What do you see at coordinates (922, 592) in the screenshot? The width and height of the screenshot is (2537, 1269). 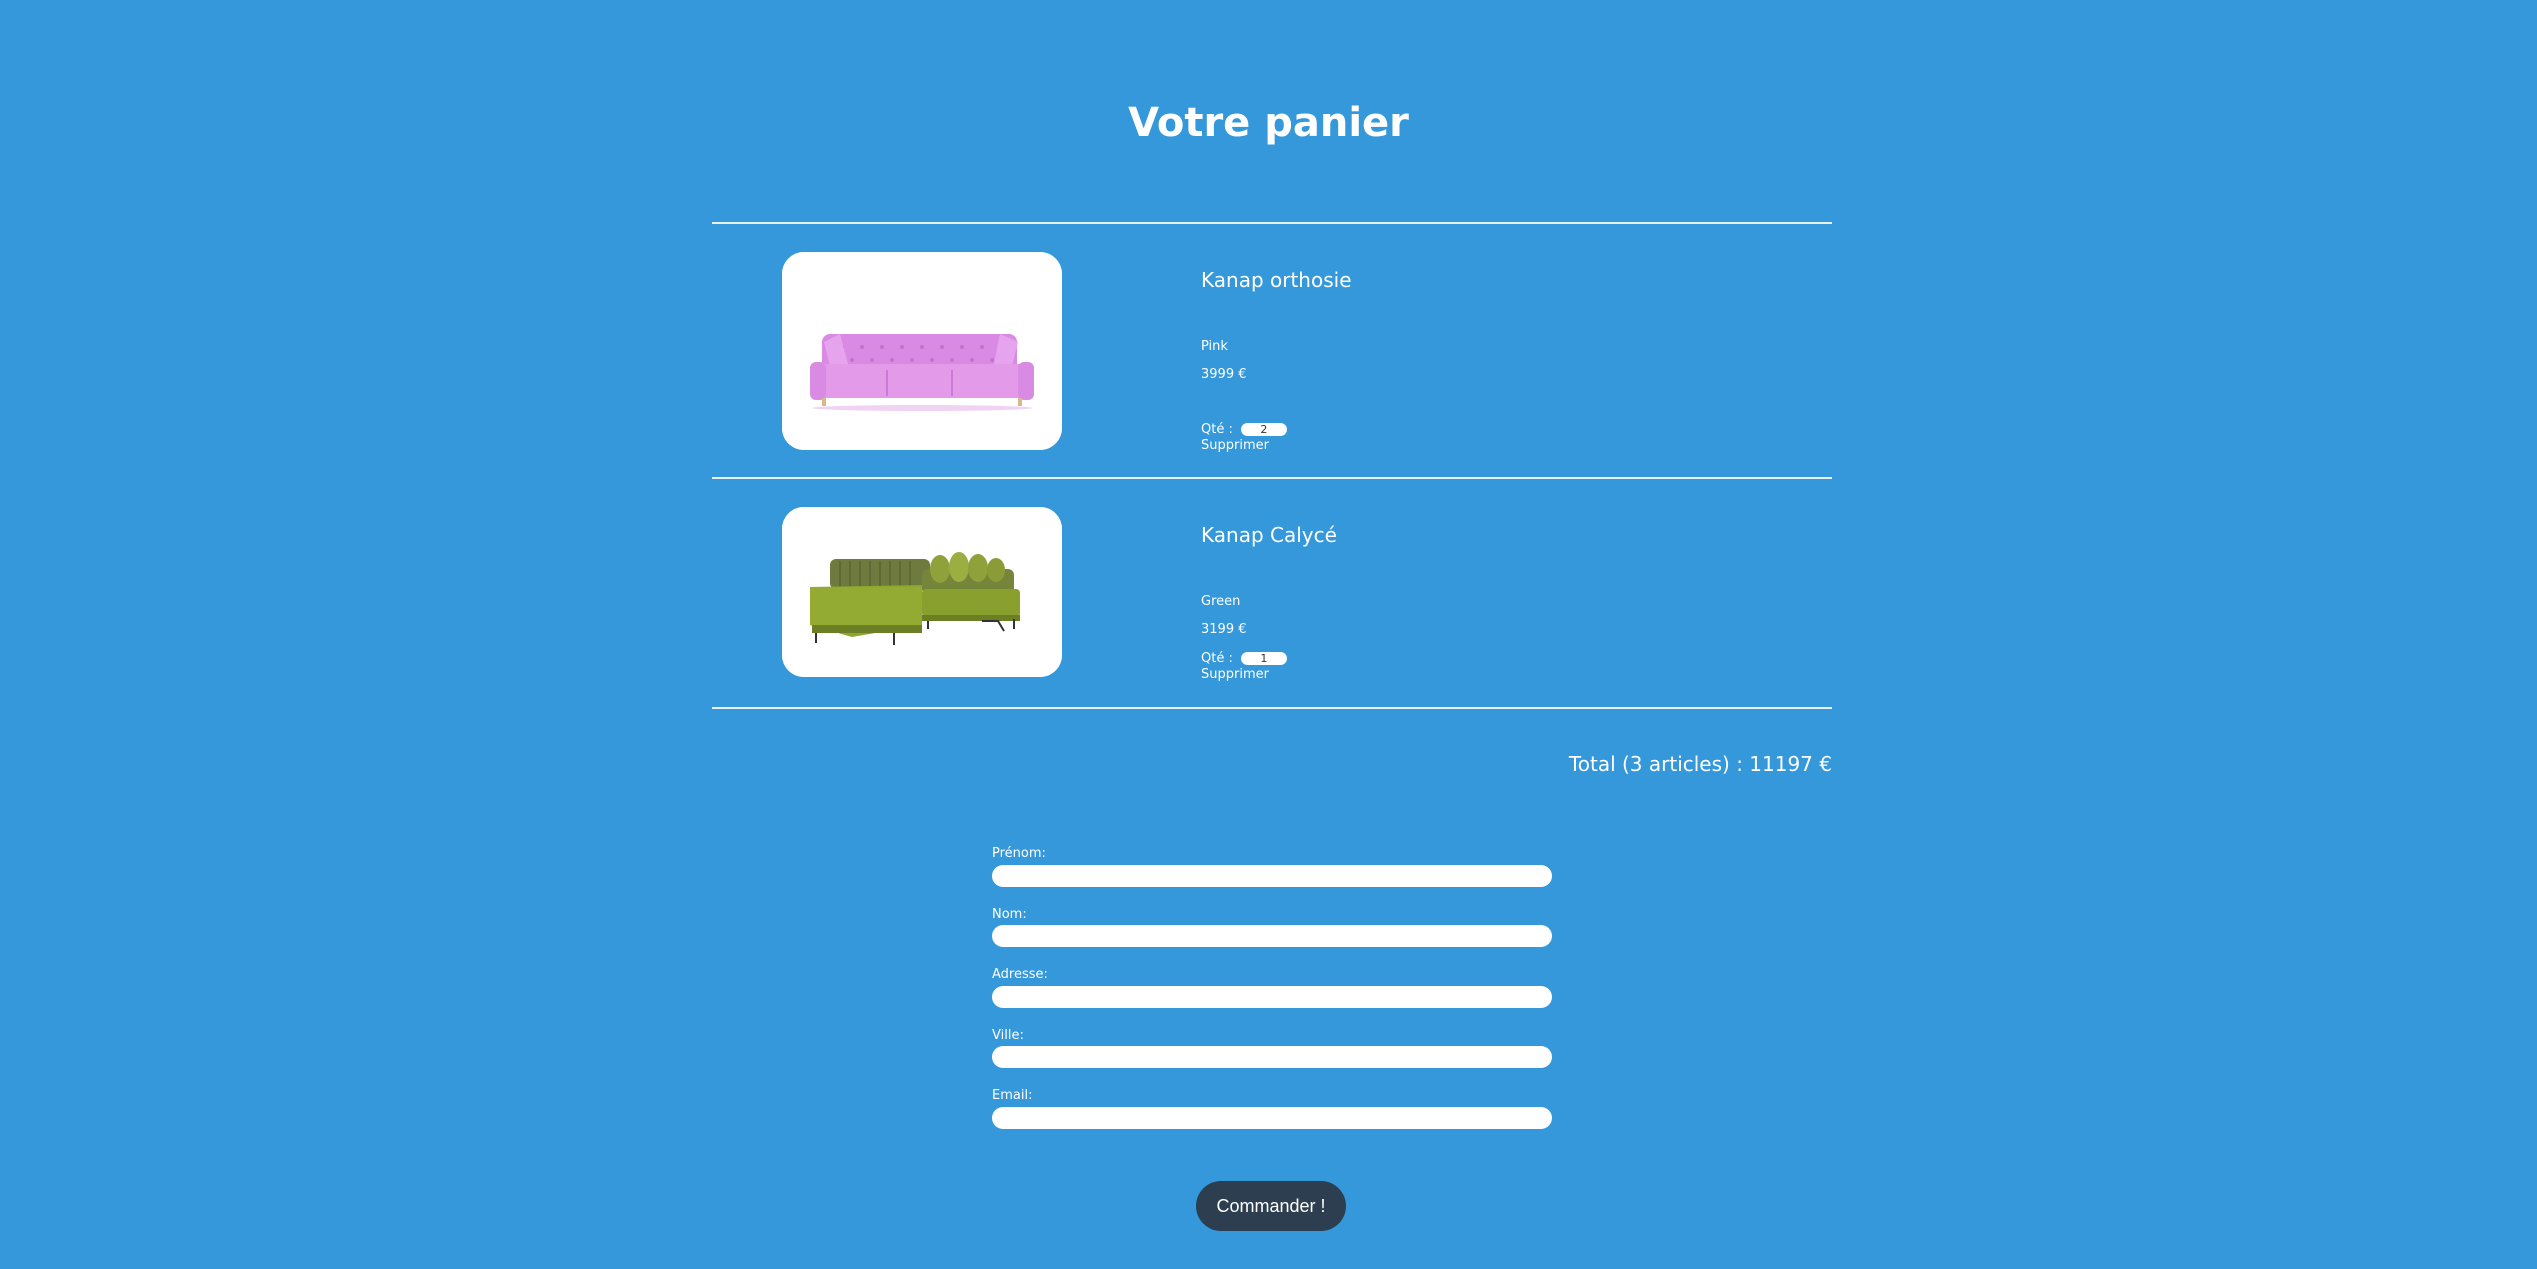 I see `product-image-green-sofa` at bounding box center [922, 592].